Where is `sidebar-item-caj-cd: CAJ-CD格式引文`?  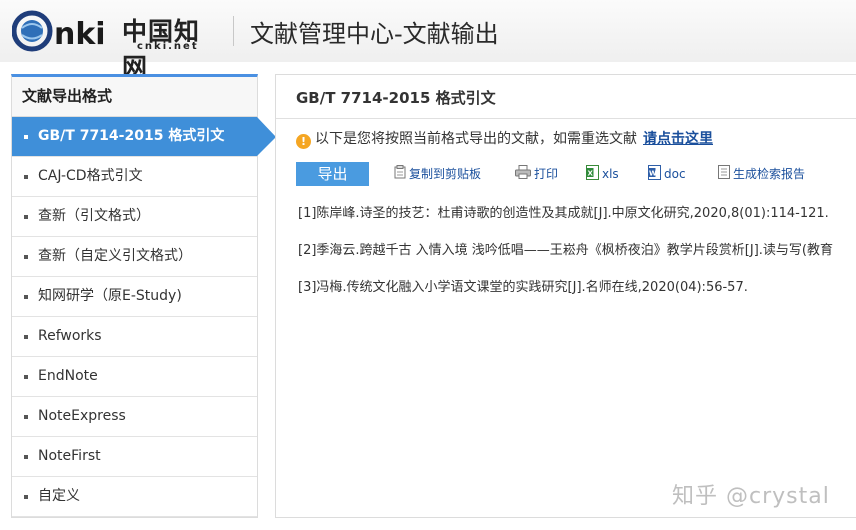 sidebar-item-caj-cd: CAJ-CD格式引文 is located at coordinates (134, 177).